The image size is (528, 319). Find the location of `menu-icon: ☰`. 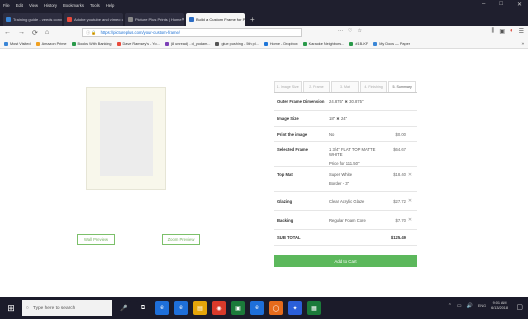

menu-icon: ☰ is located at coordinates (521, 31).